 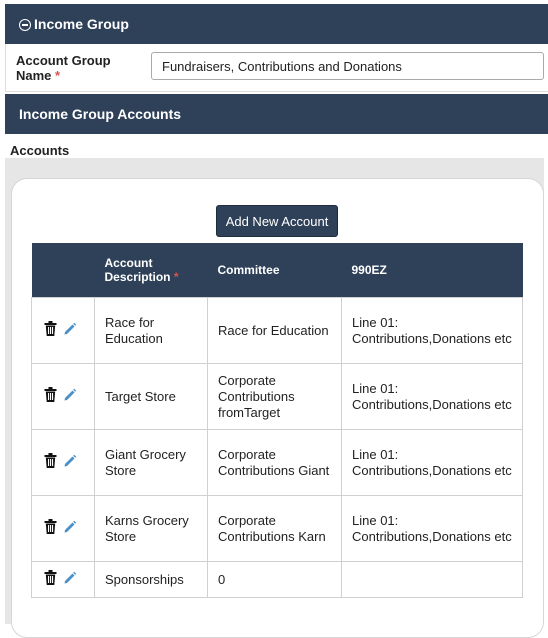 What do you see at coordinates (274, 270) in the screenshot?
I see `column-header-committee: Committee` at bounding box center [274, 270].